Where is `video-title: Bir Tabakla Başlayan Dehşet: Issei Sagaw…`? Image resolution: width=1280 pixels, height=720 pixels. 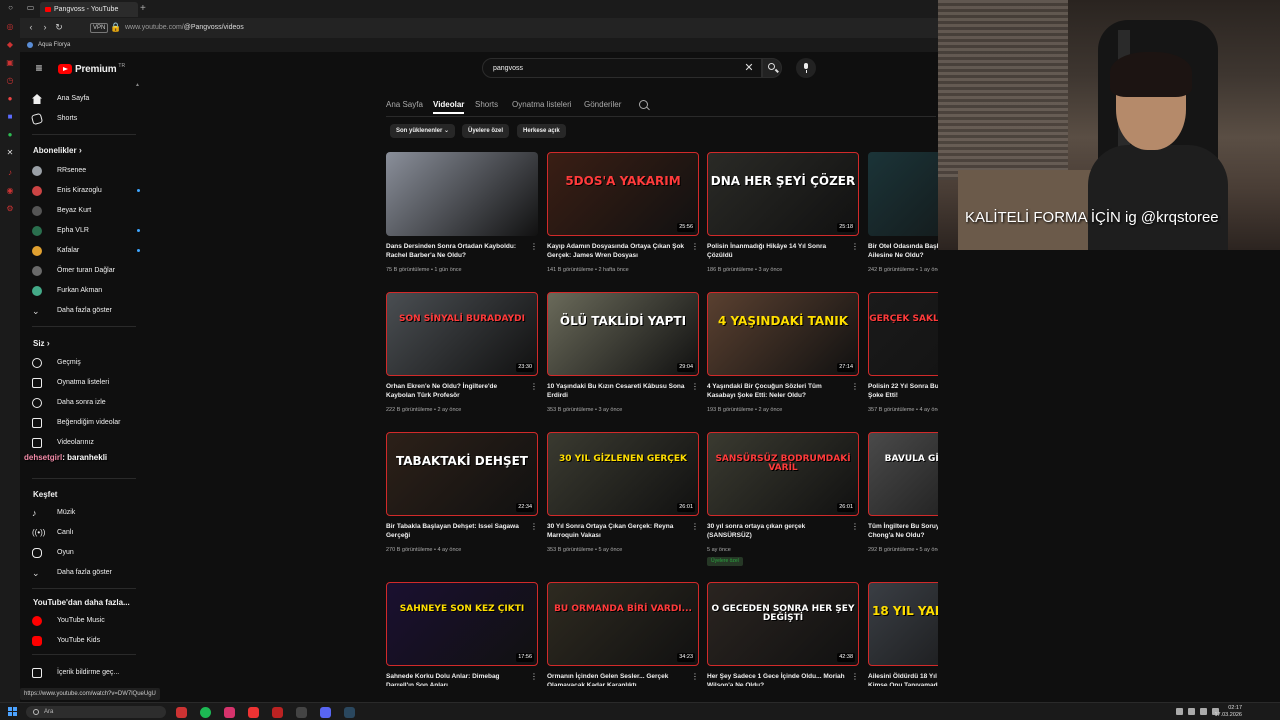 video-title: Bir Tabakla Başlayan Dehşet: Issei Sagaw… is located at coordinates (456, 531).